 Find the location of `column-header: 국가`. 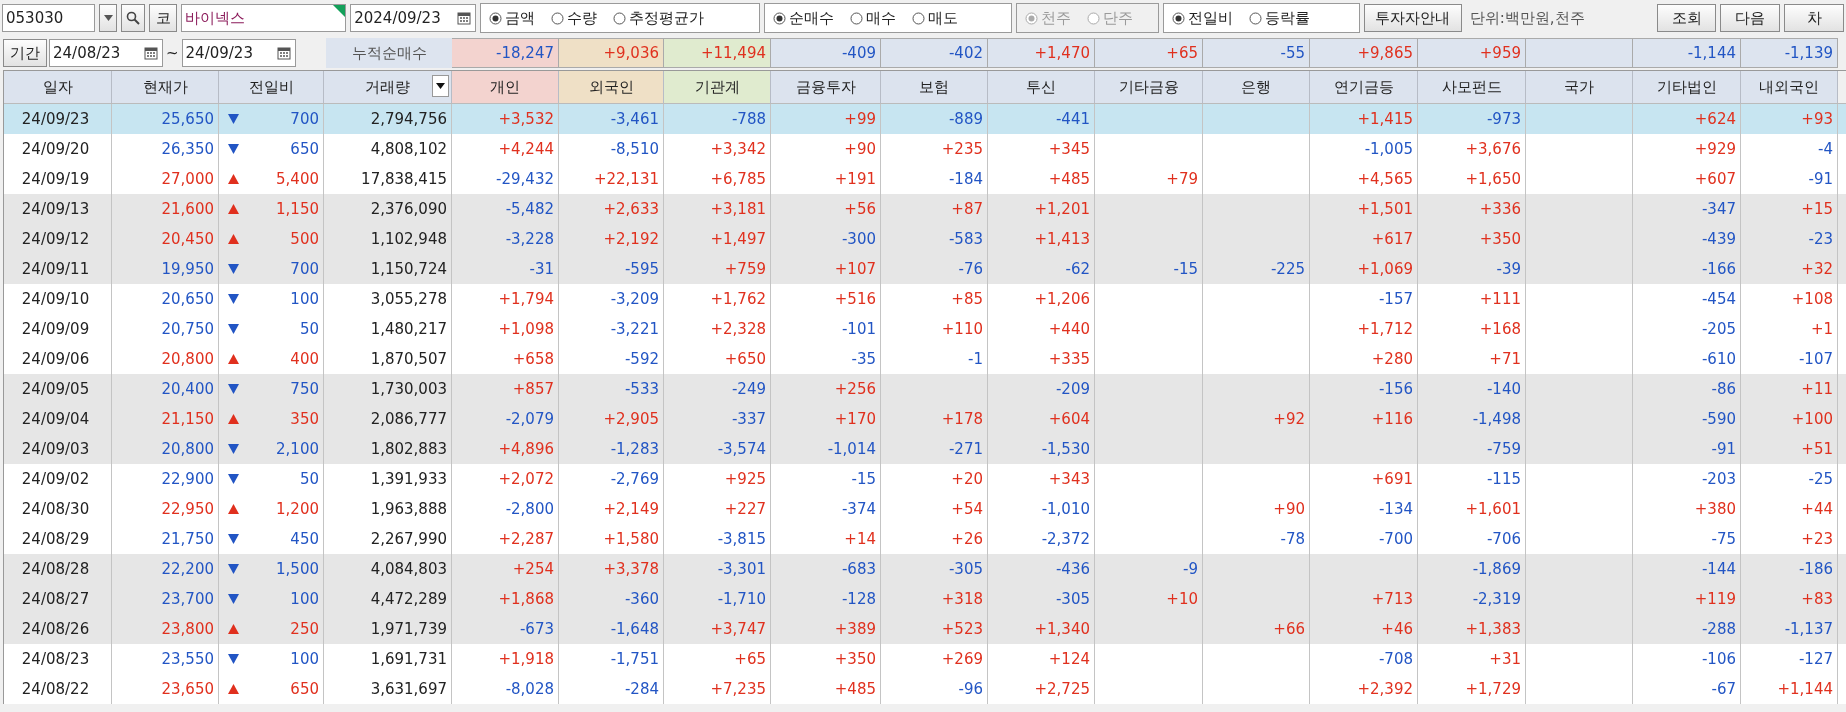

column-header: 국가 is located at coordinates (1579, 87).